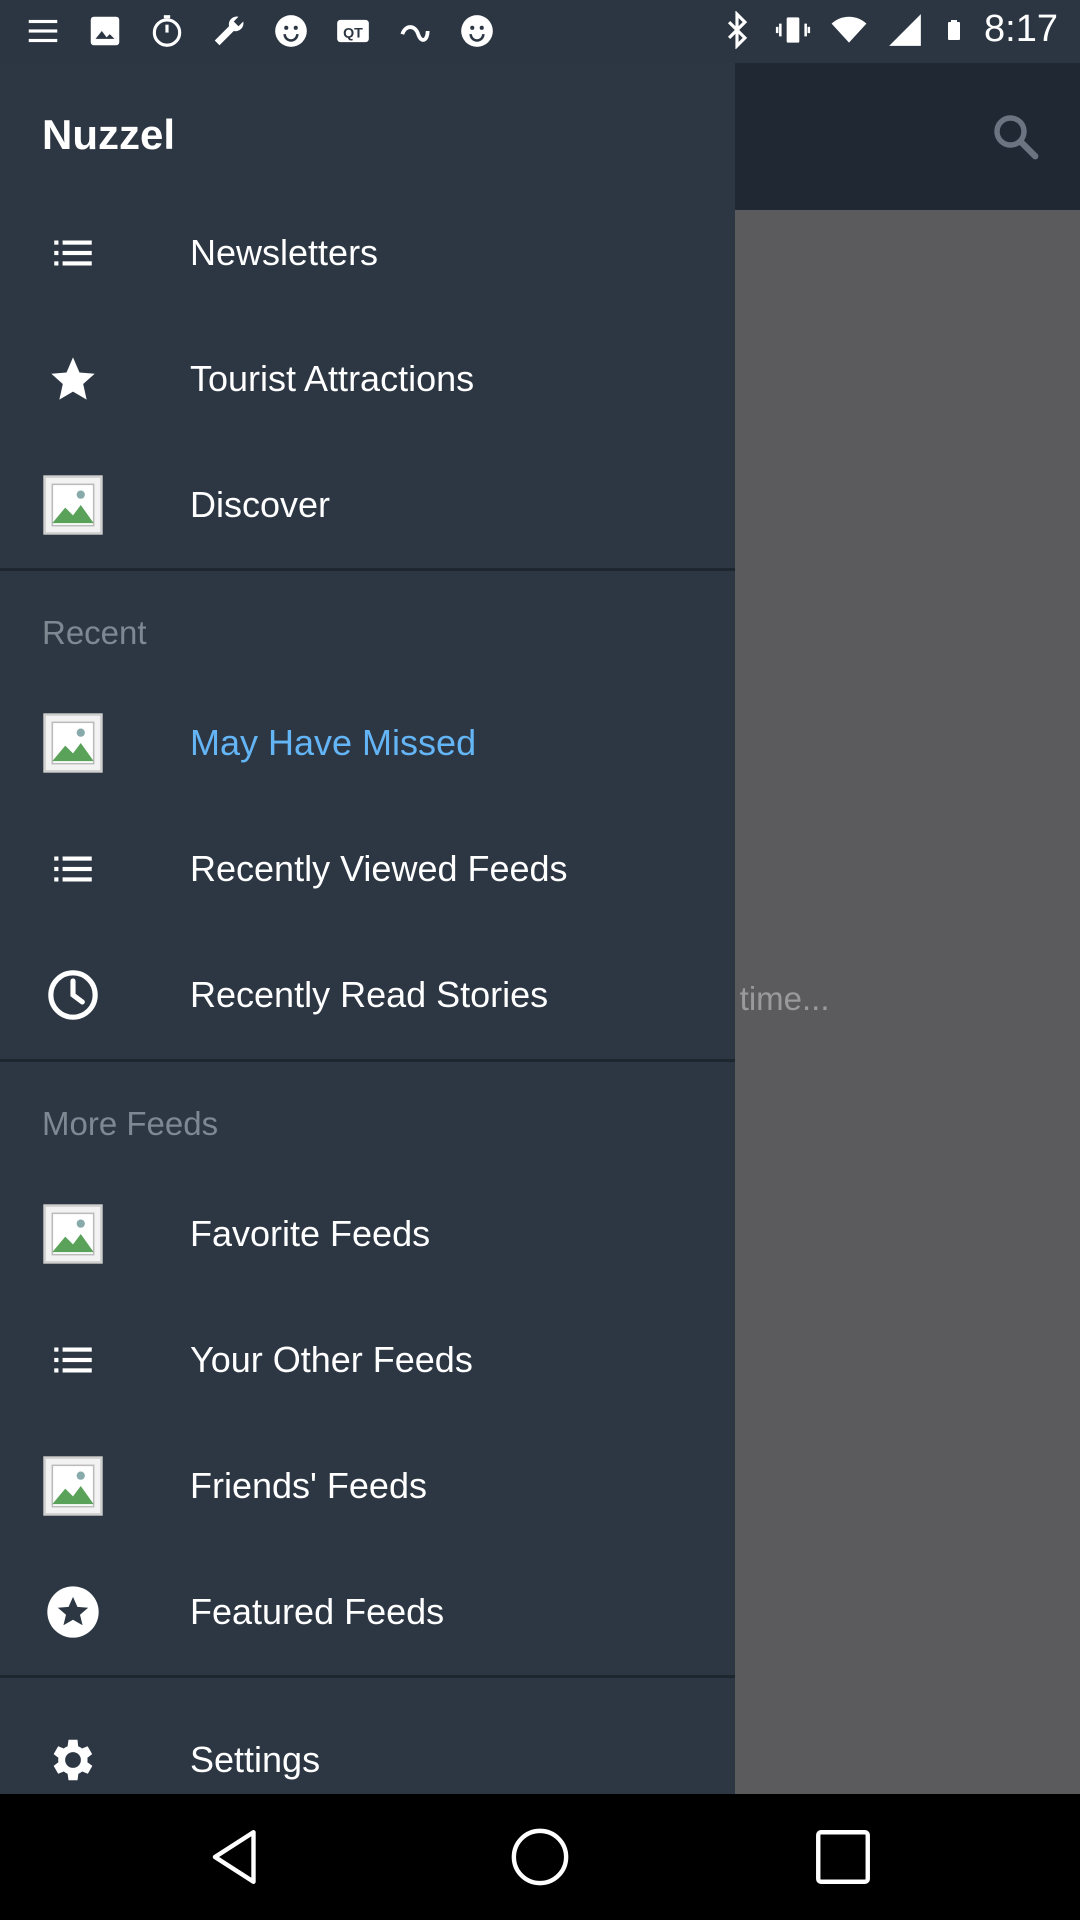  What do you see at coordinates (255, 1759) in the screenshot?
I see `drawer-item-label: Settings` at bounding box center [255, 1759].